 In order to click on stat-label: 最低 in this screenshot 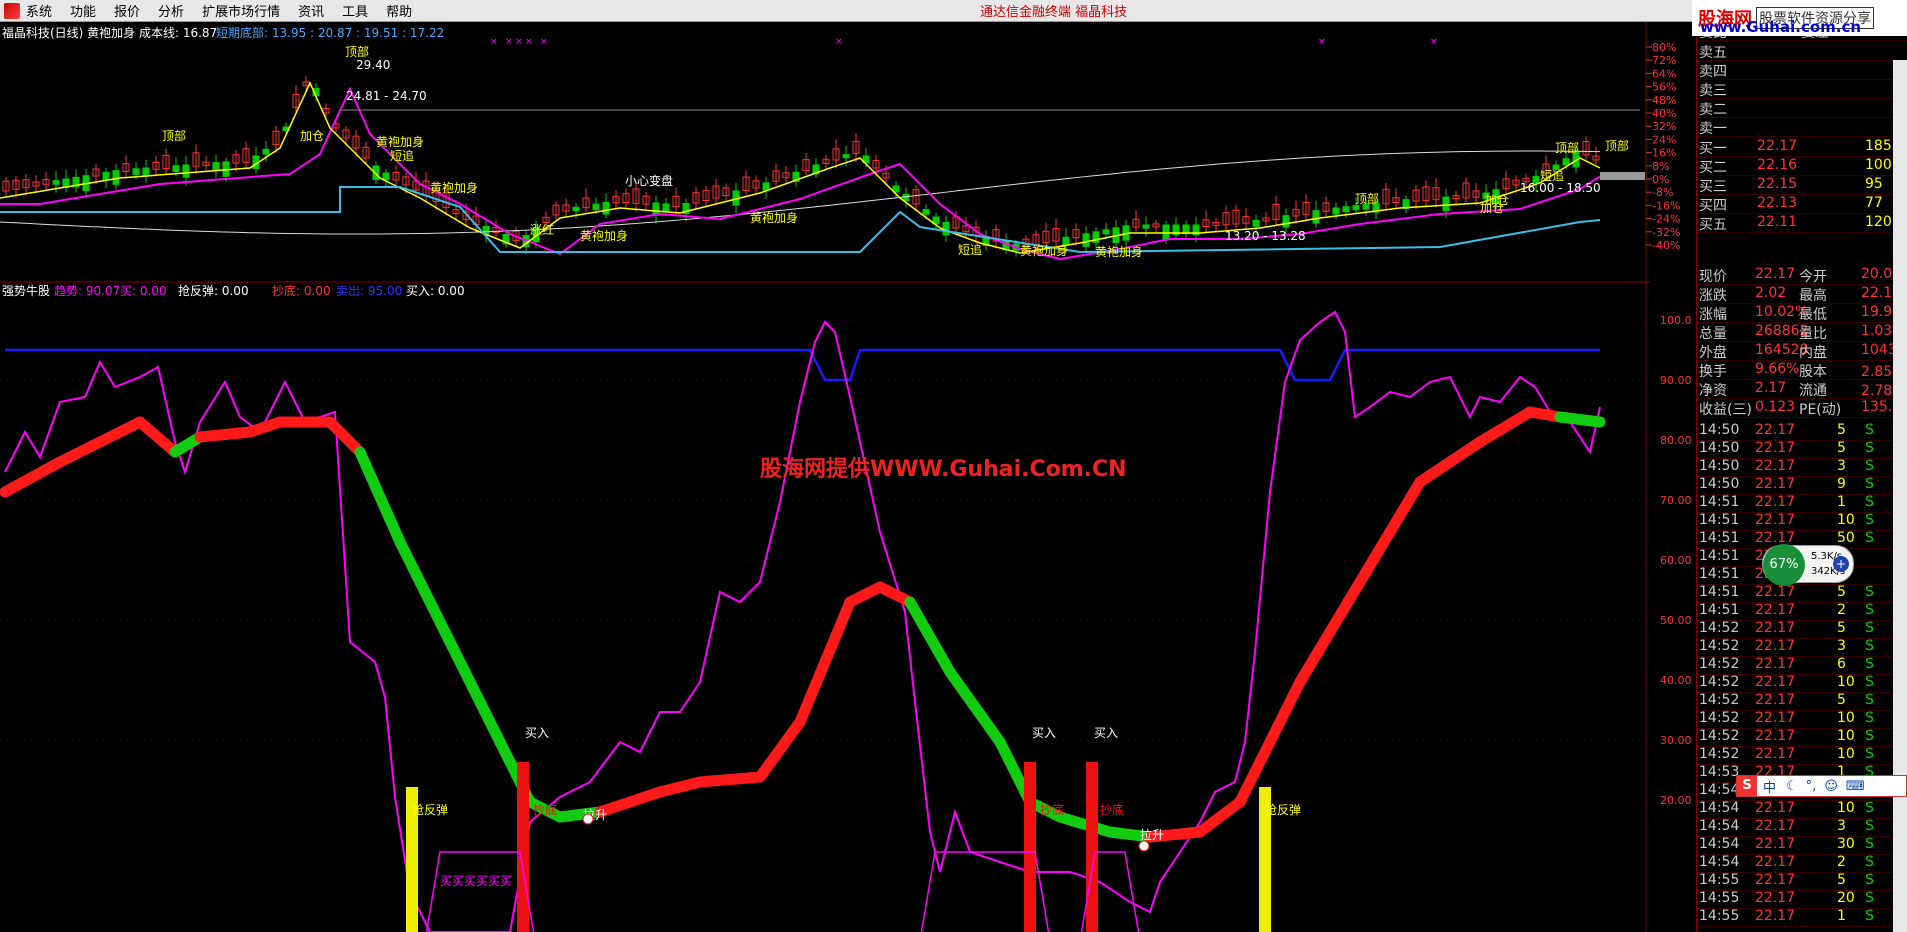, I will do `click(1813, 315)`.